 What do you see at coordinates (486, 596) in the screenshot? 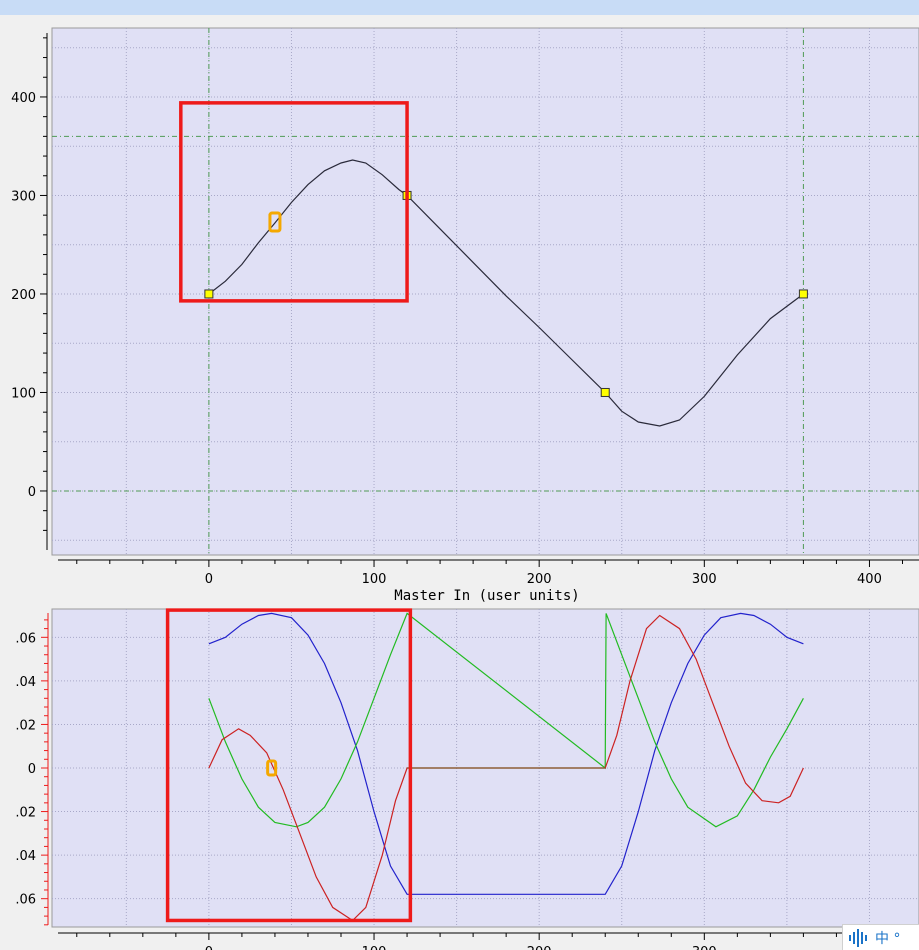
I see `x-axis-title: Master In (user units)` at bounding box center [486, 596].